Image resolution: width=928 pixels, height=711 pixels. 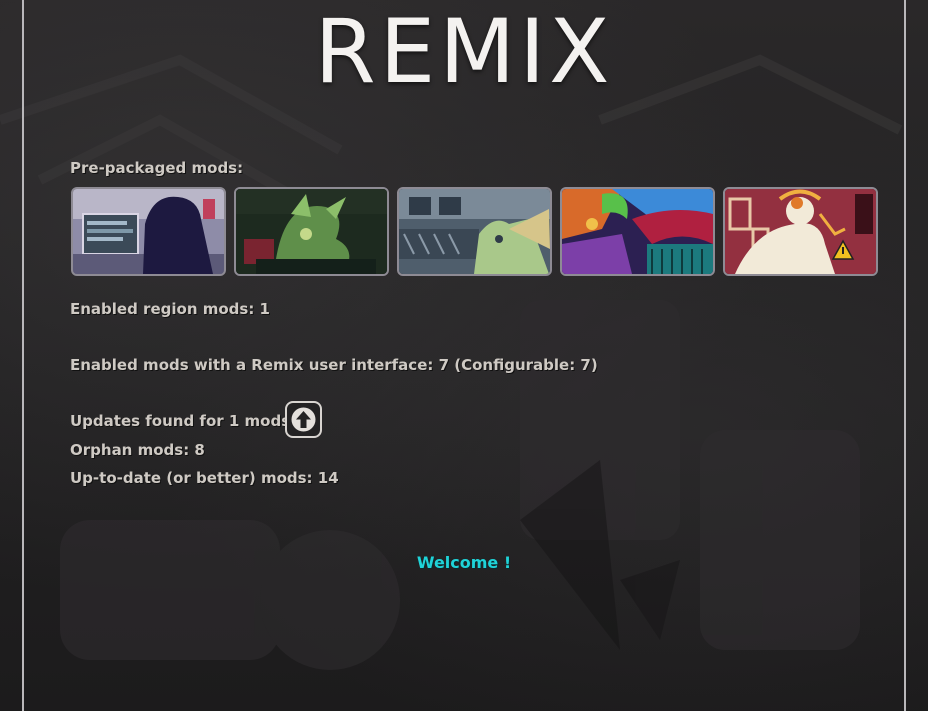 I want to click on warning-sign-scene-icon, so click(x=800, y=231).